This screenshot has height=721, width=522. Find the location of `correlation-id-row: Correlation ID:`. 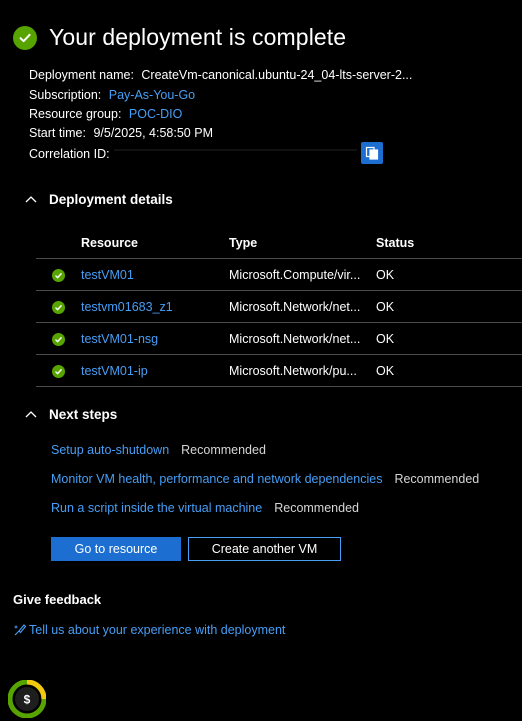

correlation-id-row: Correlation ID: is located at coordinates (193, 154).